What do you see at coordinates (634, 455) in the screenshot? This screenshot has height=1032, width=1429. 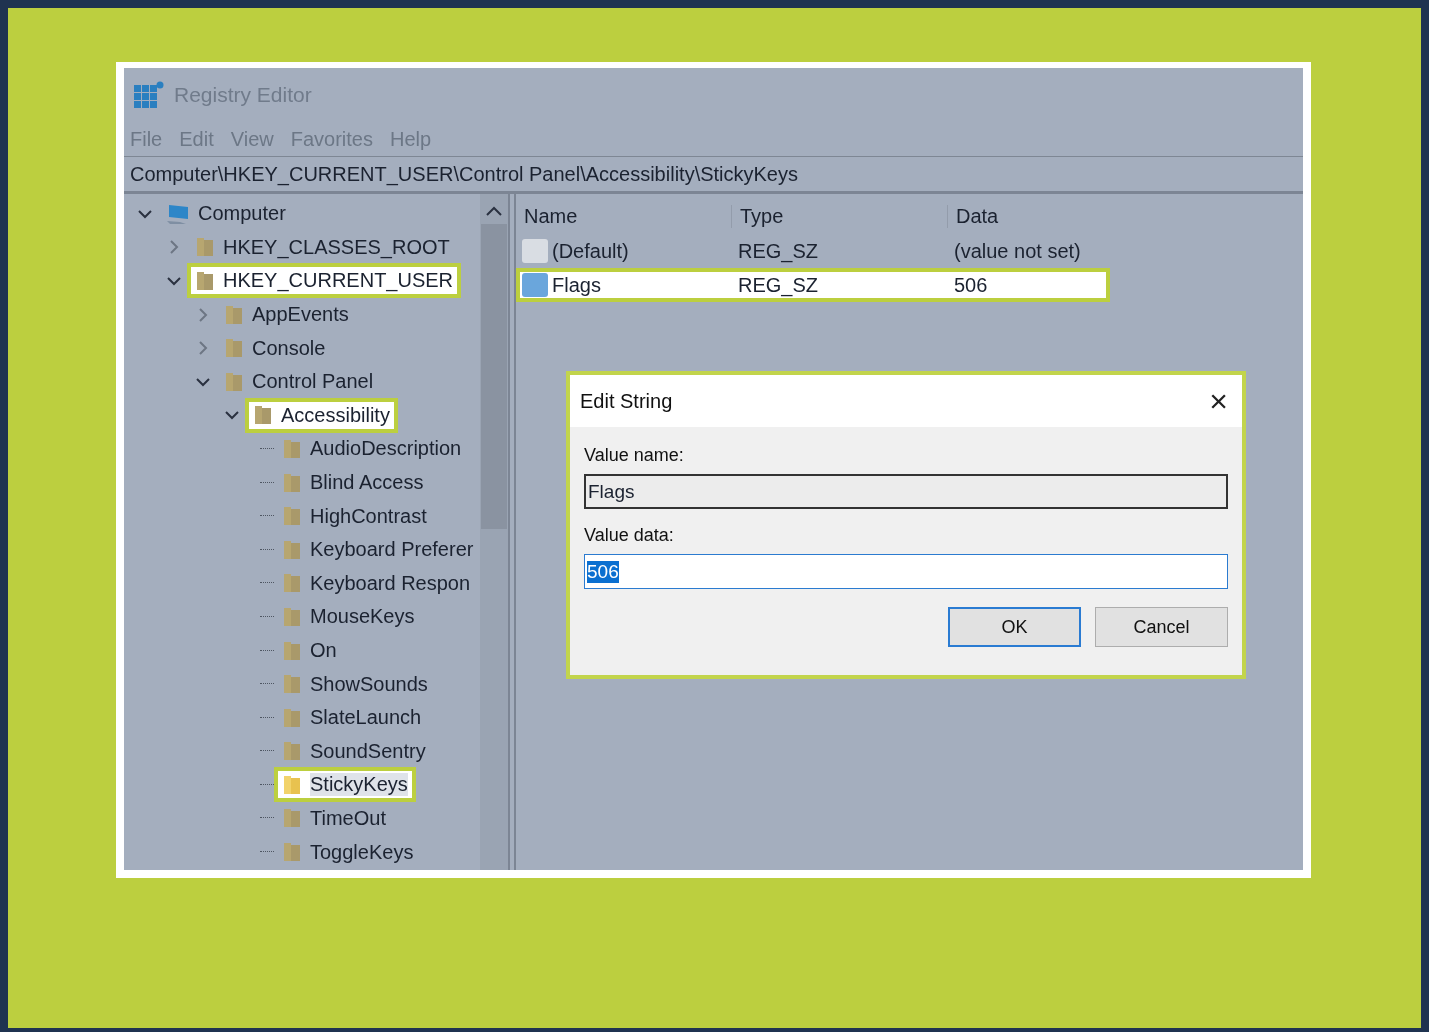 I see `field-label: Value name:` at bounding box center [634, 455].